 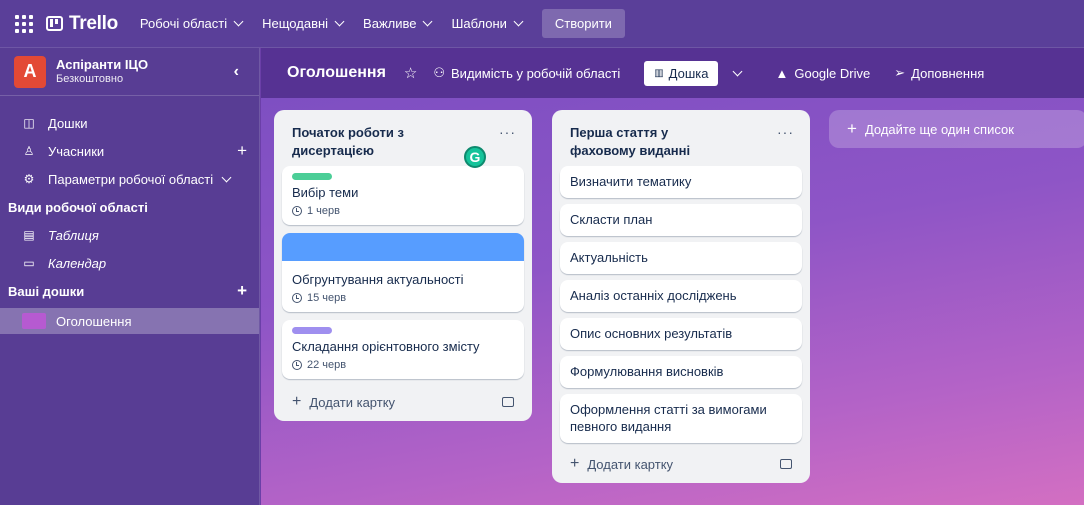 What do you see at coordinates (403, 211) in the screenshot?
I see `due-date-badge: 1 черв` at bounding box center [403, 211].